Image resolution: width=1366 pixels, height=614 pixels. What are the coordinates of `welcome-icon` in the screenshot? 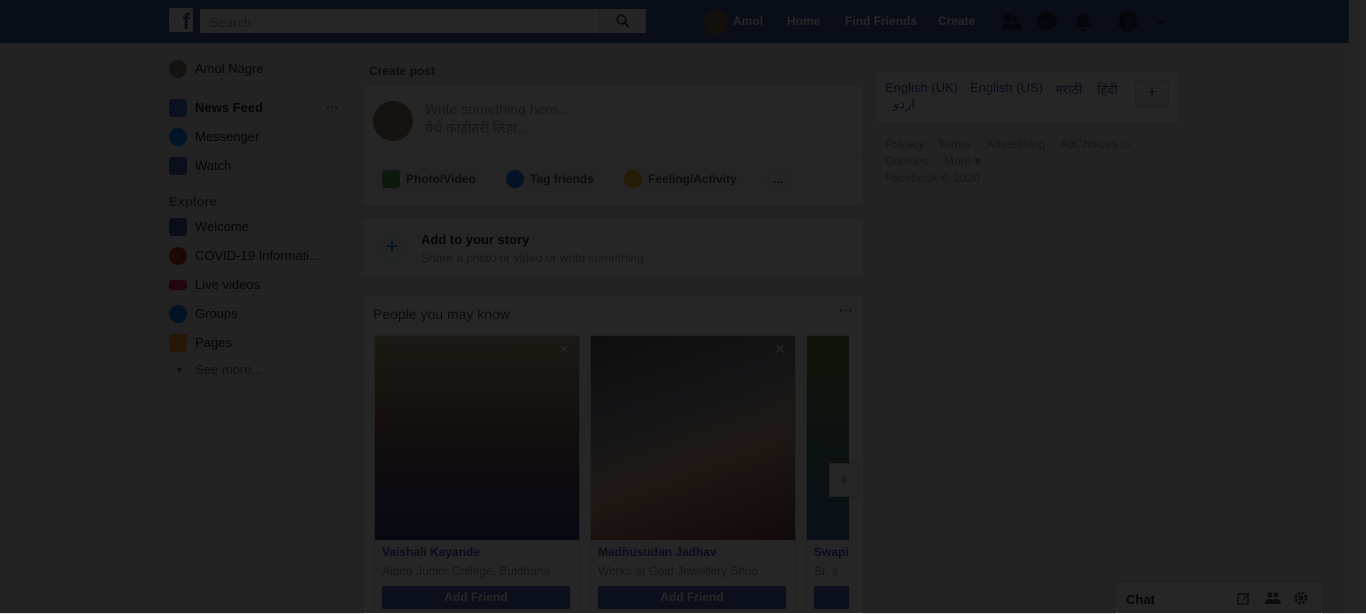 It's located at (178, 227).